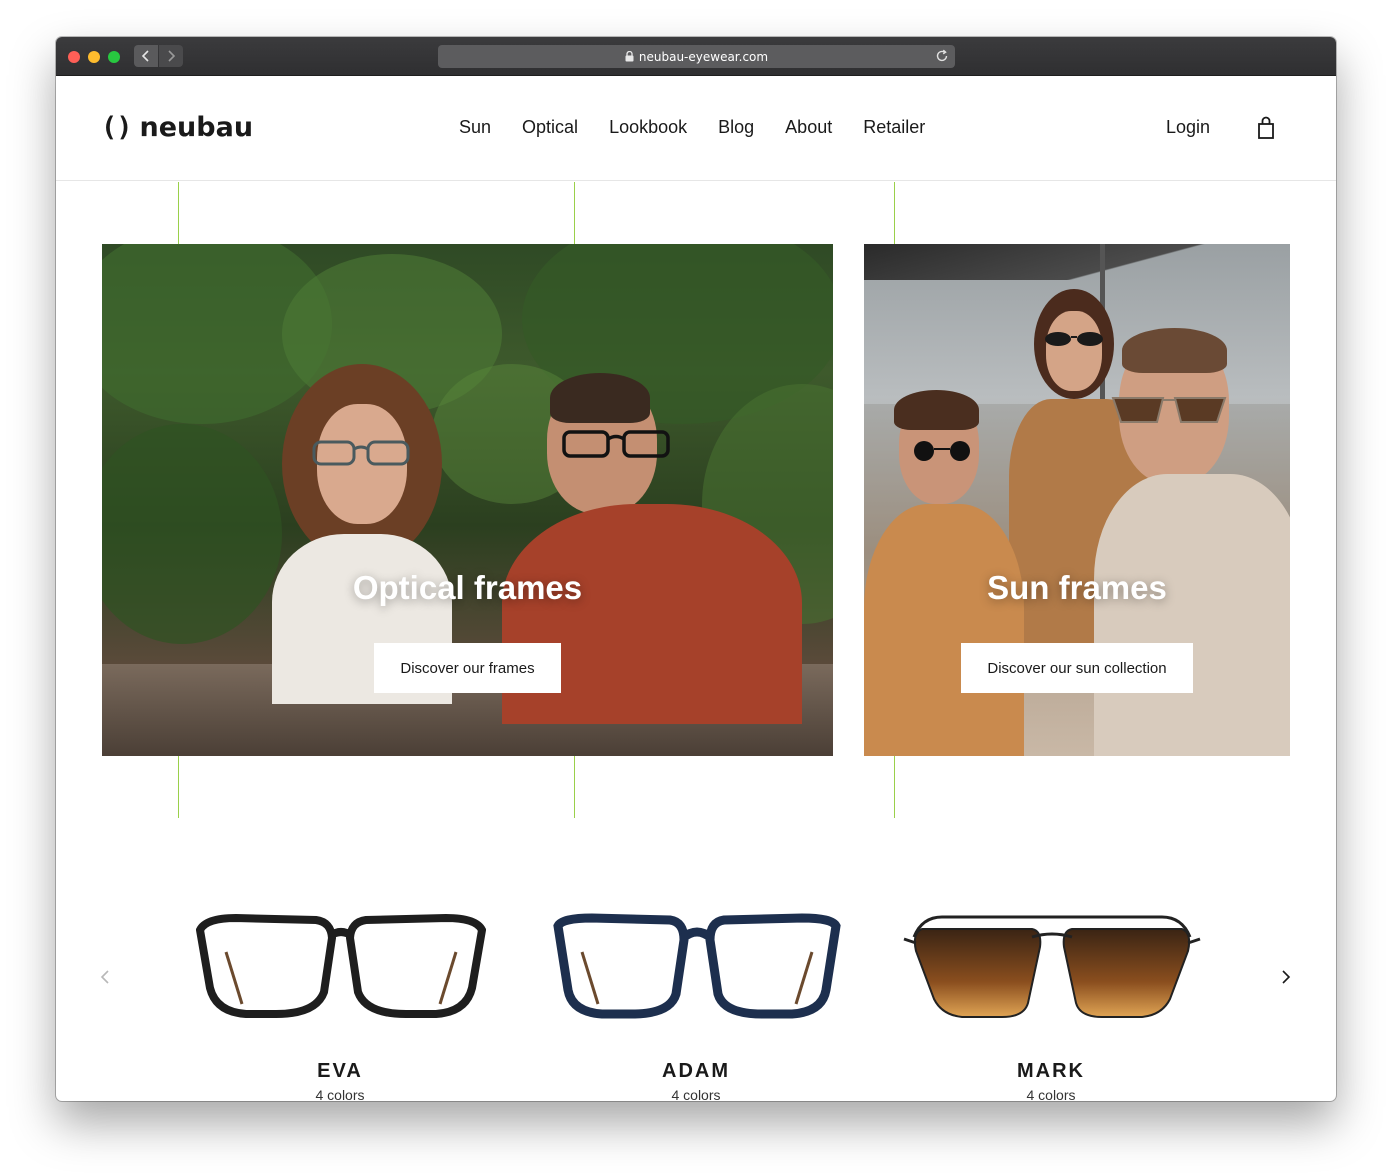  I want to click on lock-icon, so click(629, 56).